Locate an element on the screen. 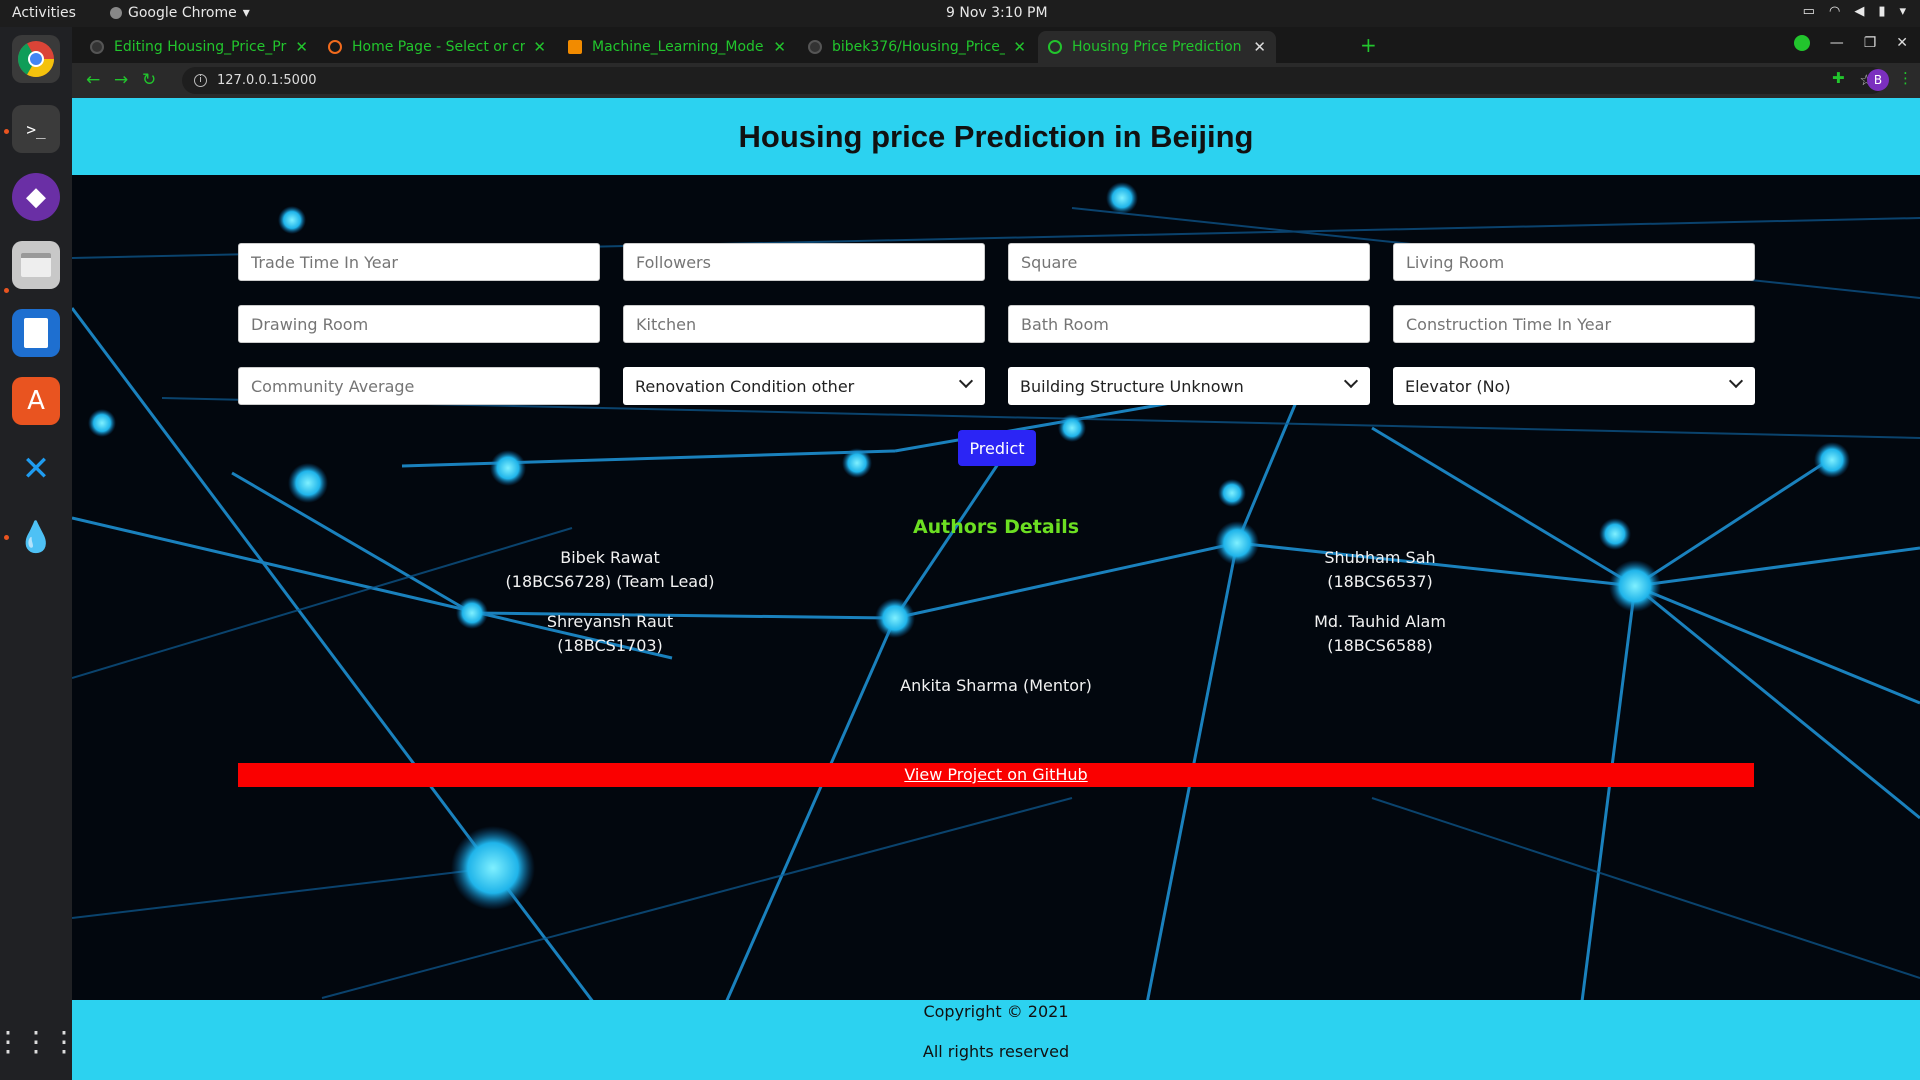 This screenshot has height=1080, width=1920. author-name: Shreyansh Raut is located at coordinates (610, 621).